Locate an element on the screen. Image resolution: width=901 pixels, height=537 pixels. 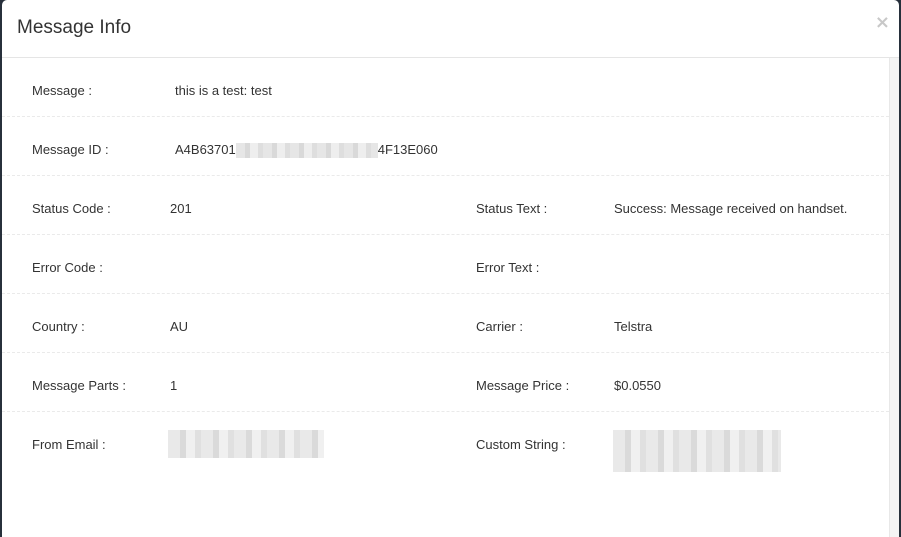
country-value: AU is located at coordinates (179, 326).